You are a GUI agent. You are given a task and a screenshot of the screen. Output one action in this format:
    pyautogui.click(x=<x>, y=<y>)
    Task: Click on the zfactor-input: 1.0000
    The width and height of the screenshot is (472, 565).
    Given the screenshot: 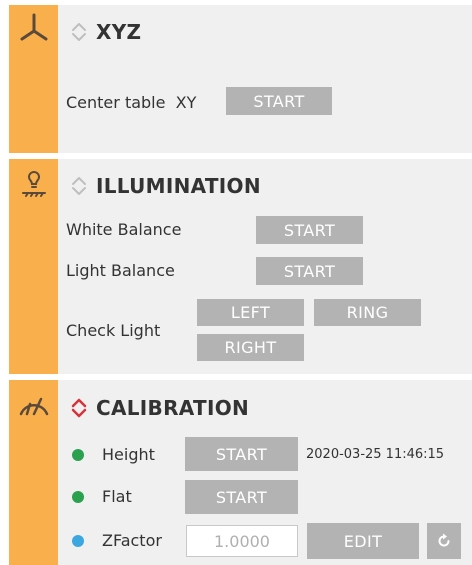 What is the action you would take?
    pyautogui.click(x=242, y=541)
    